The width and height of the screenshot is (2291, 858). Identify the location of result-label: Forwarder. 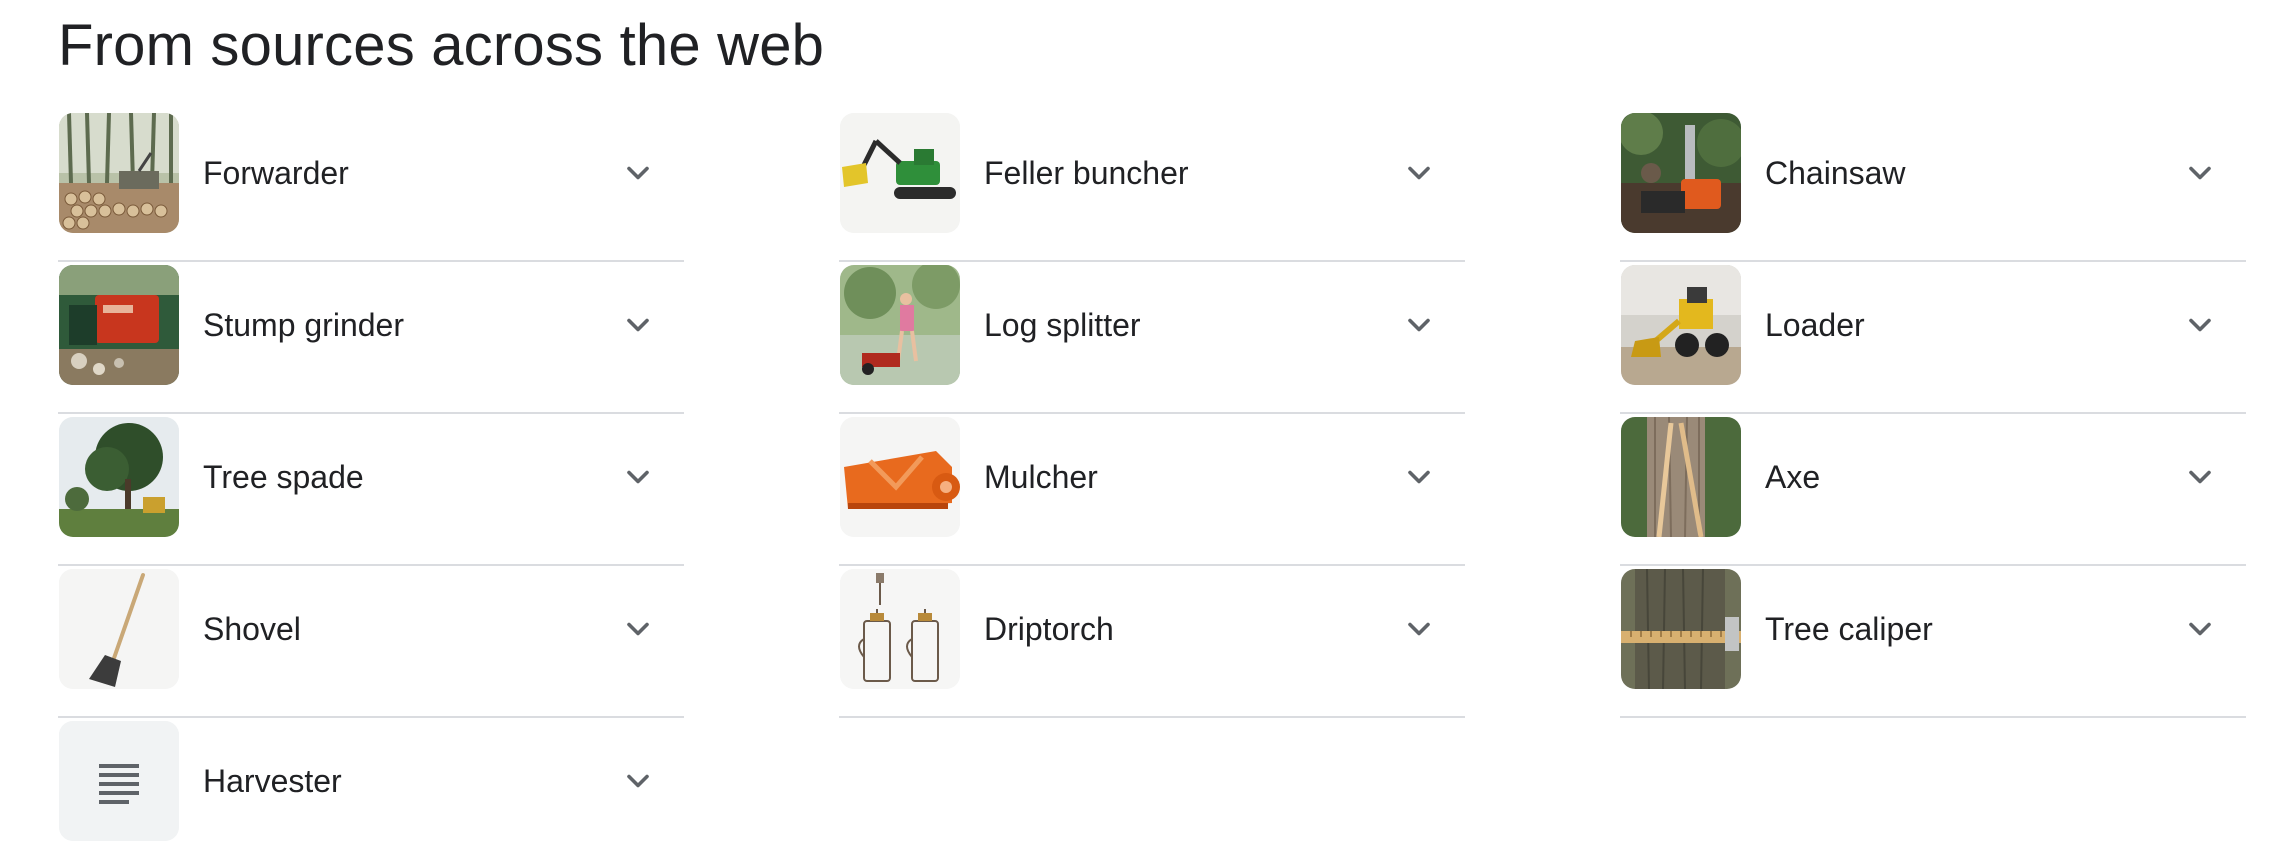
(276, 173).